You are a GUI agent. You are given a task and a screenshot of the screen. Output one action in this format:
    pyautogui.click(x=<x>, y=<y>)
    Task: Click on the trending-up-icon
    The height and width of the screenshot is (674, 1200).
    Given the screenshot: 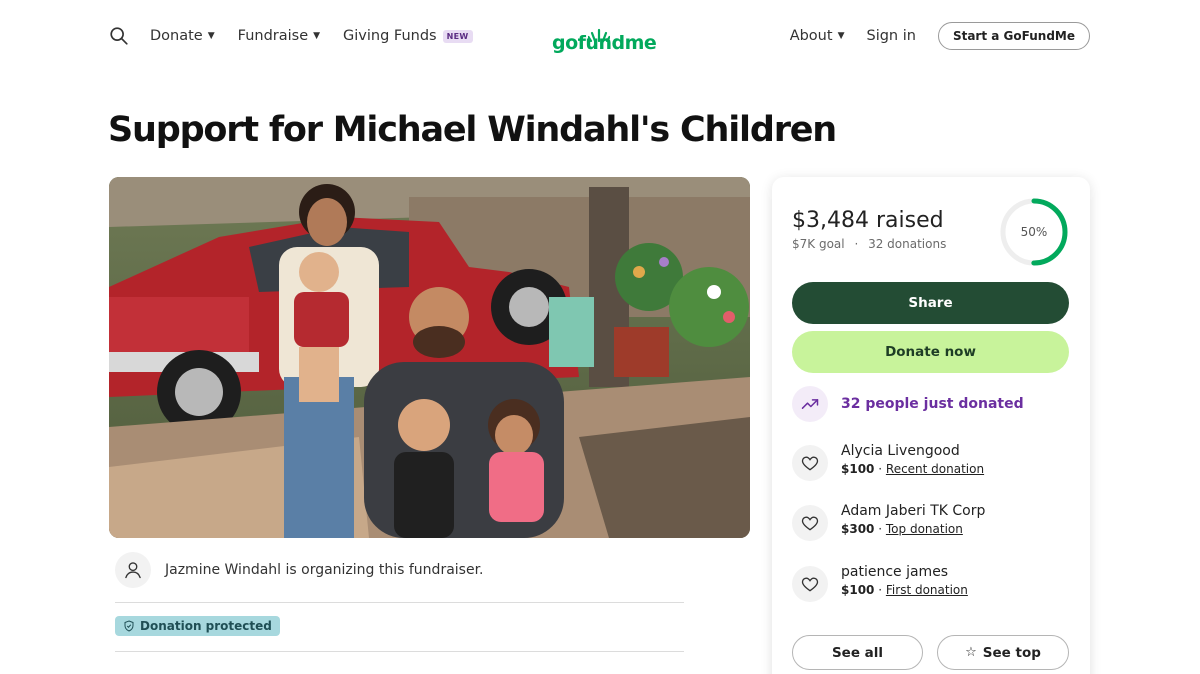 What is the action you would take?
    pyautogui.click(x=810, y=404)
    